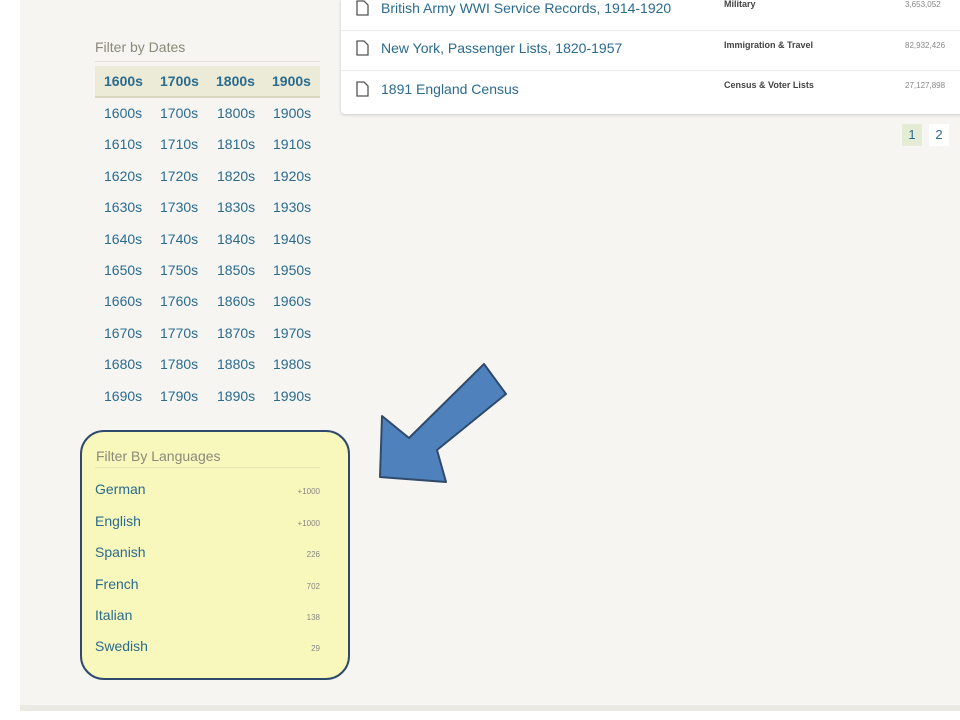  What do you see at coordinates (113, 615) in the screenshot?
I see `language-item-italian: Italian` at bounding box center [113, 615].